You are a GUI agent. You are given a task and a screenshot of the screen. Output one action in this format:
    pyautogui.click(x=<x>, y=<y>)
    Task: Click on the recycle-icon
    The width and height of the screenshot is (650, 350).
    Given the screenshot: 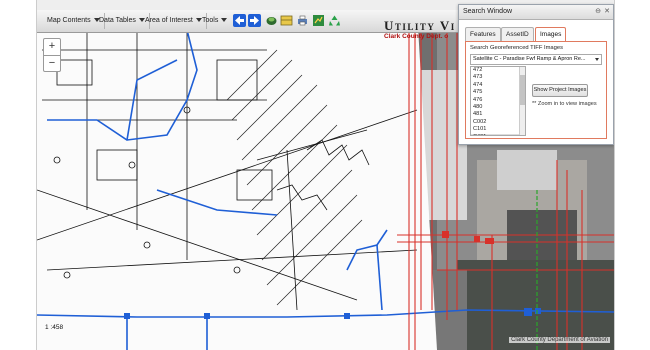 What is the action you would take?
    pyautogui.click(x=334, y=20)
    